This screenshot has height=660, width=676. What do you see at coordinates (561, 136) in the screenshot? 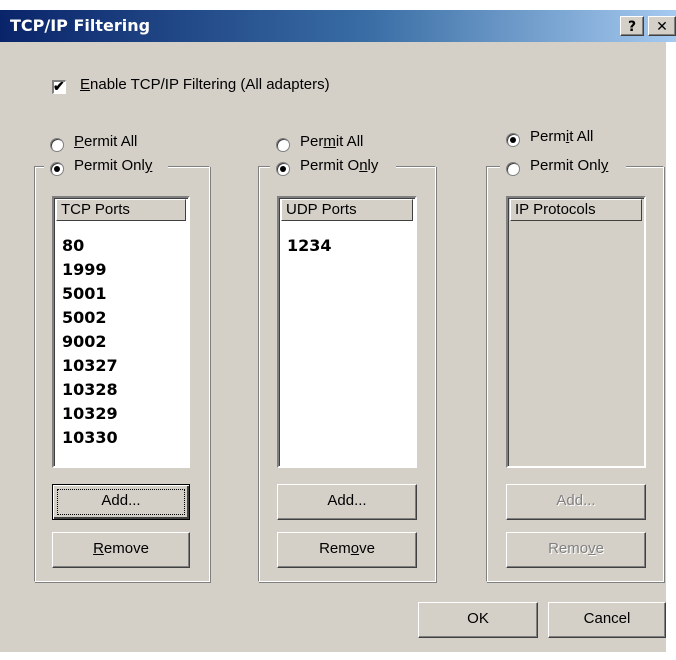
I see `ip-permit-all-label: Permit All` at bounding box center [561, 136].